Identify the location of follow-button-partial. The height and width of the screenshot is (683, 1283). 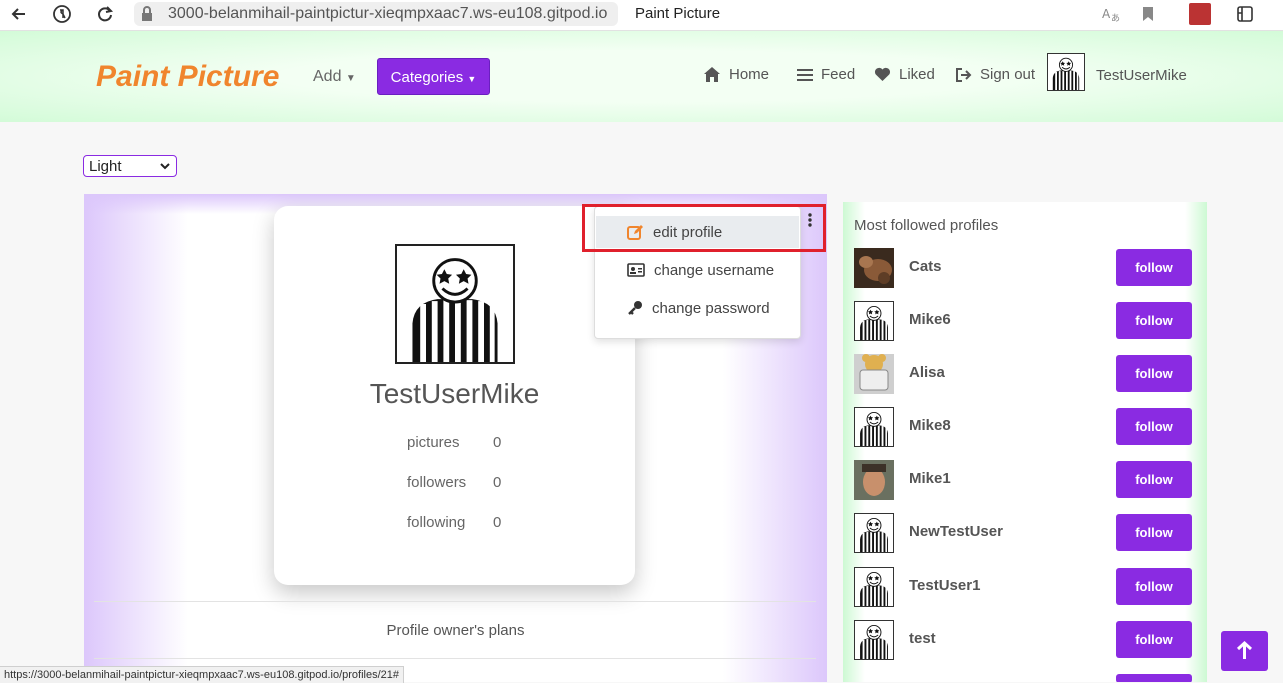
(1154, 678).